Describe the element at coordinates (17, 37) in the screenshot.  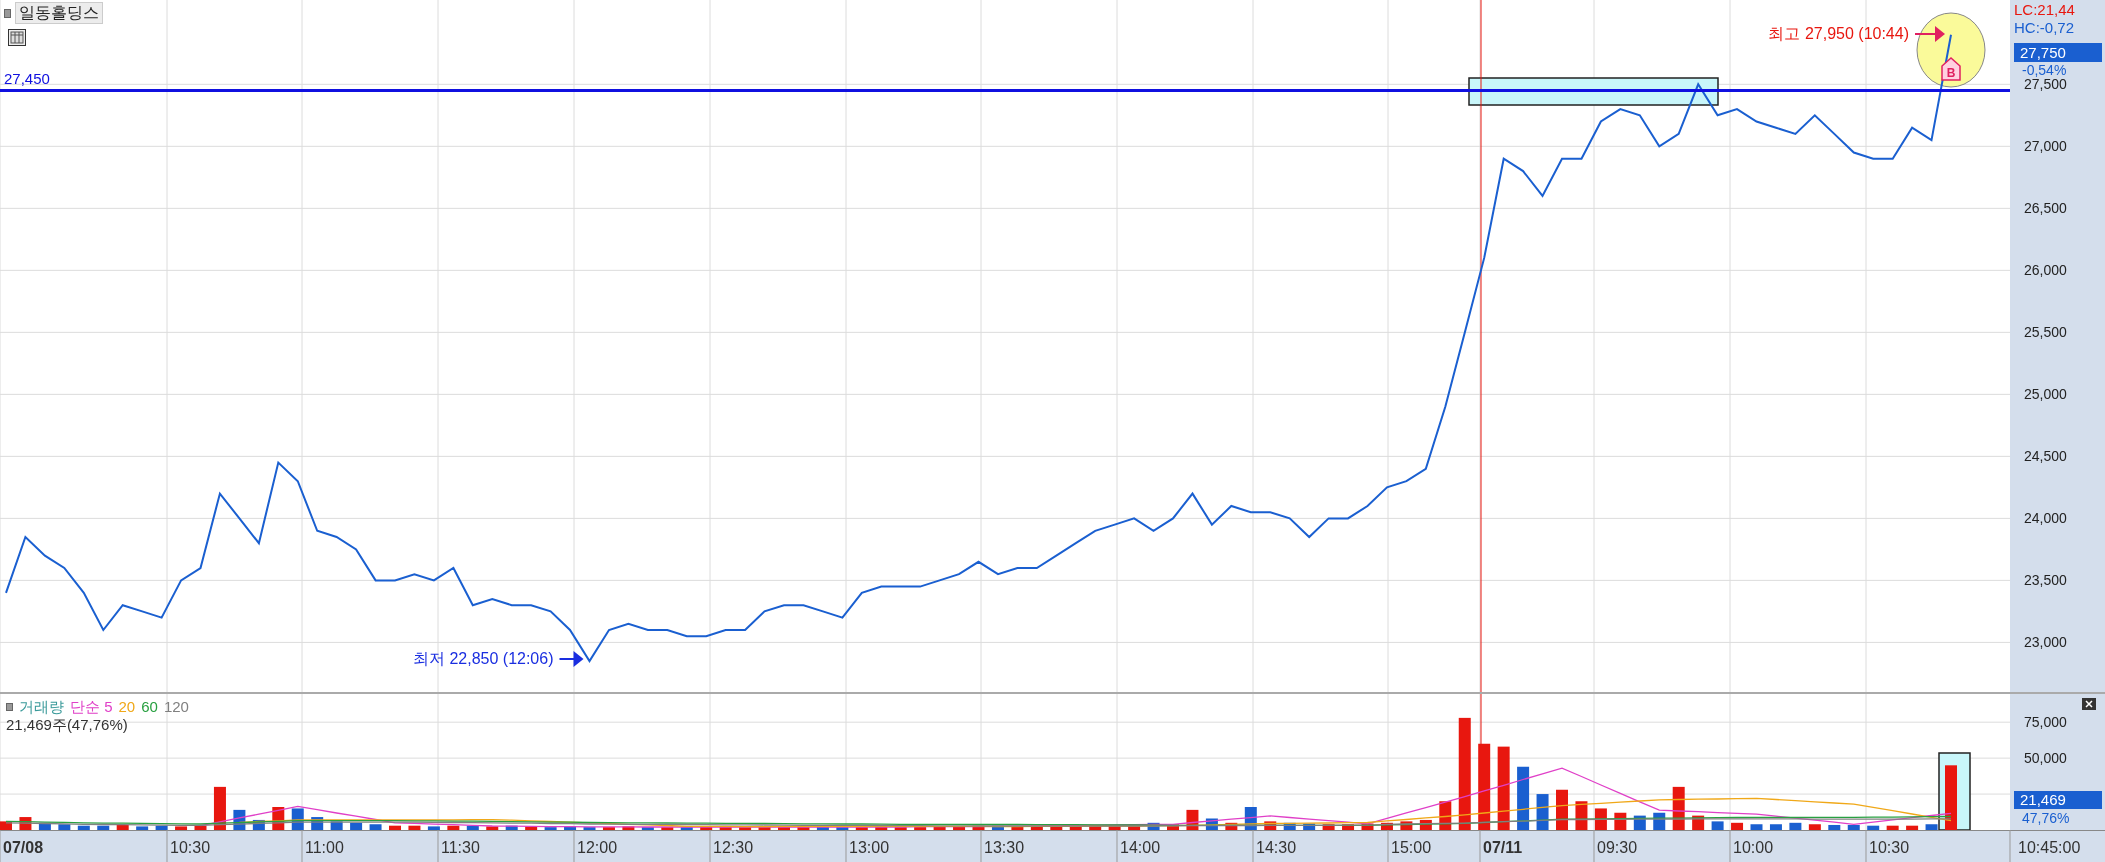
I see `grid-view-icon` at that location.